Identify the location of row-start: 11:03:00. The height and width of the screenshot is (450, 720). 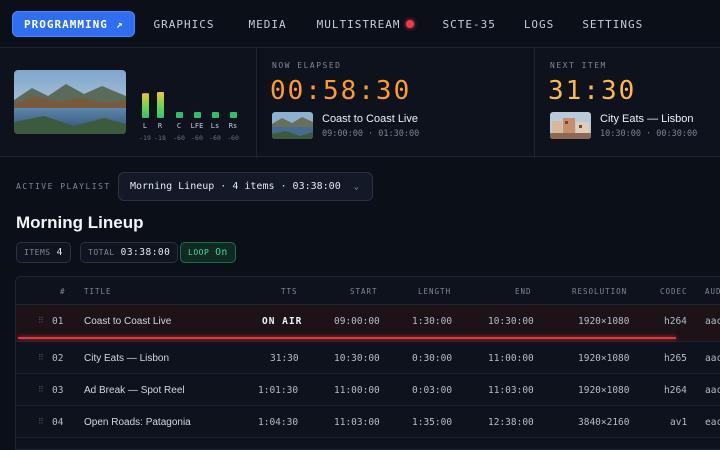
(357, 422).